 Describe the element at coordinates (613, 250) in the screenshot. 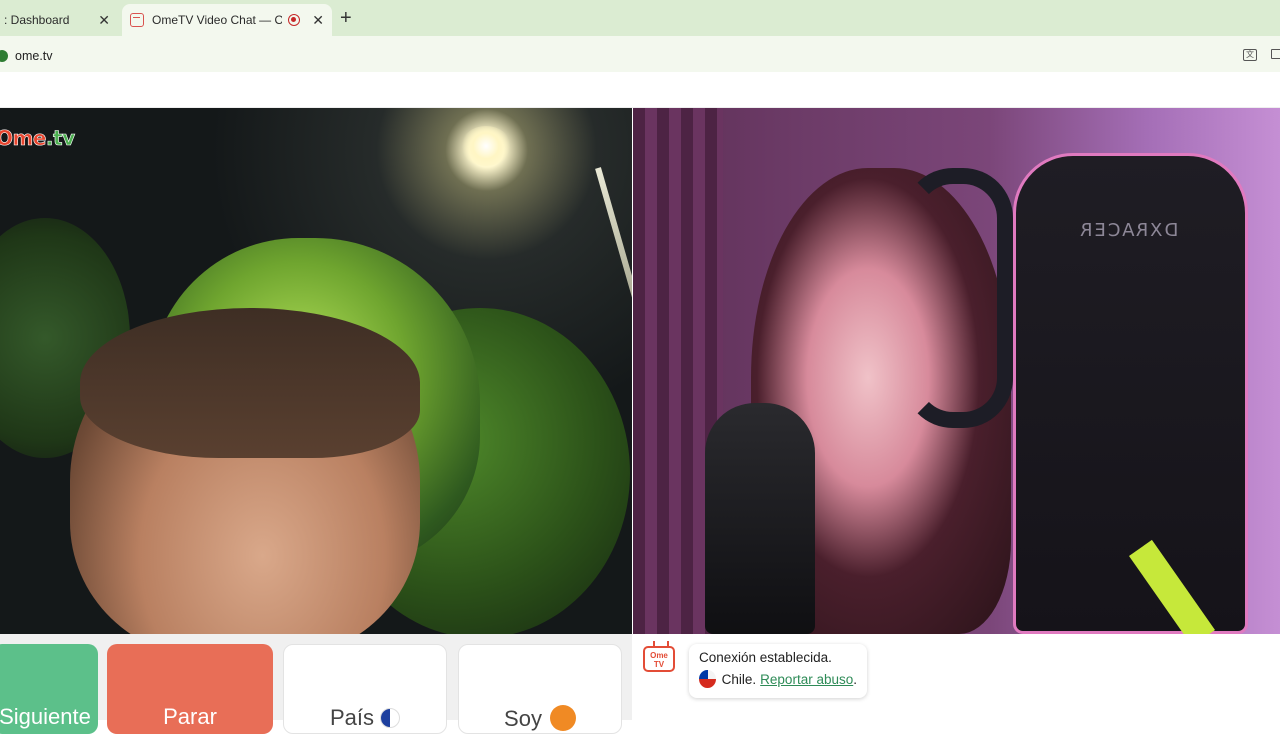

I see `lamp-pole` at that location.